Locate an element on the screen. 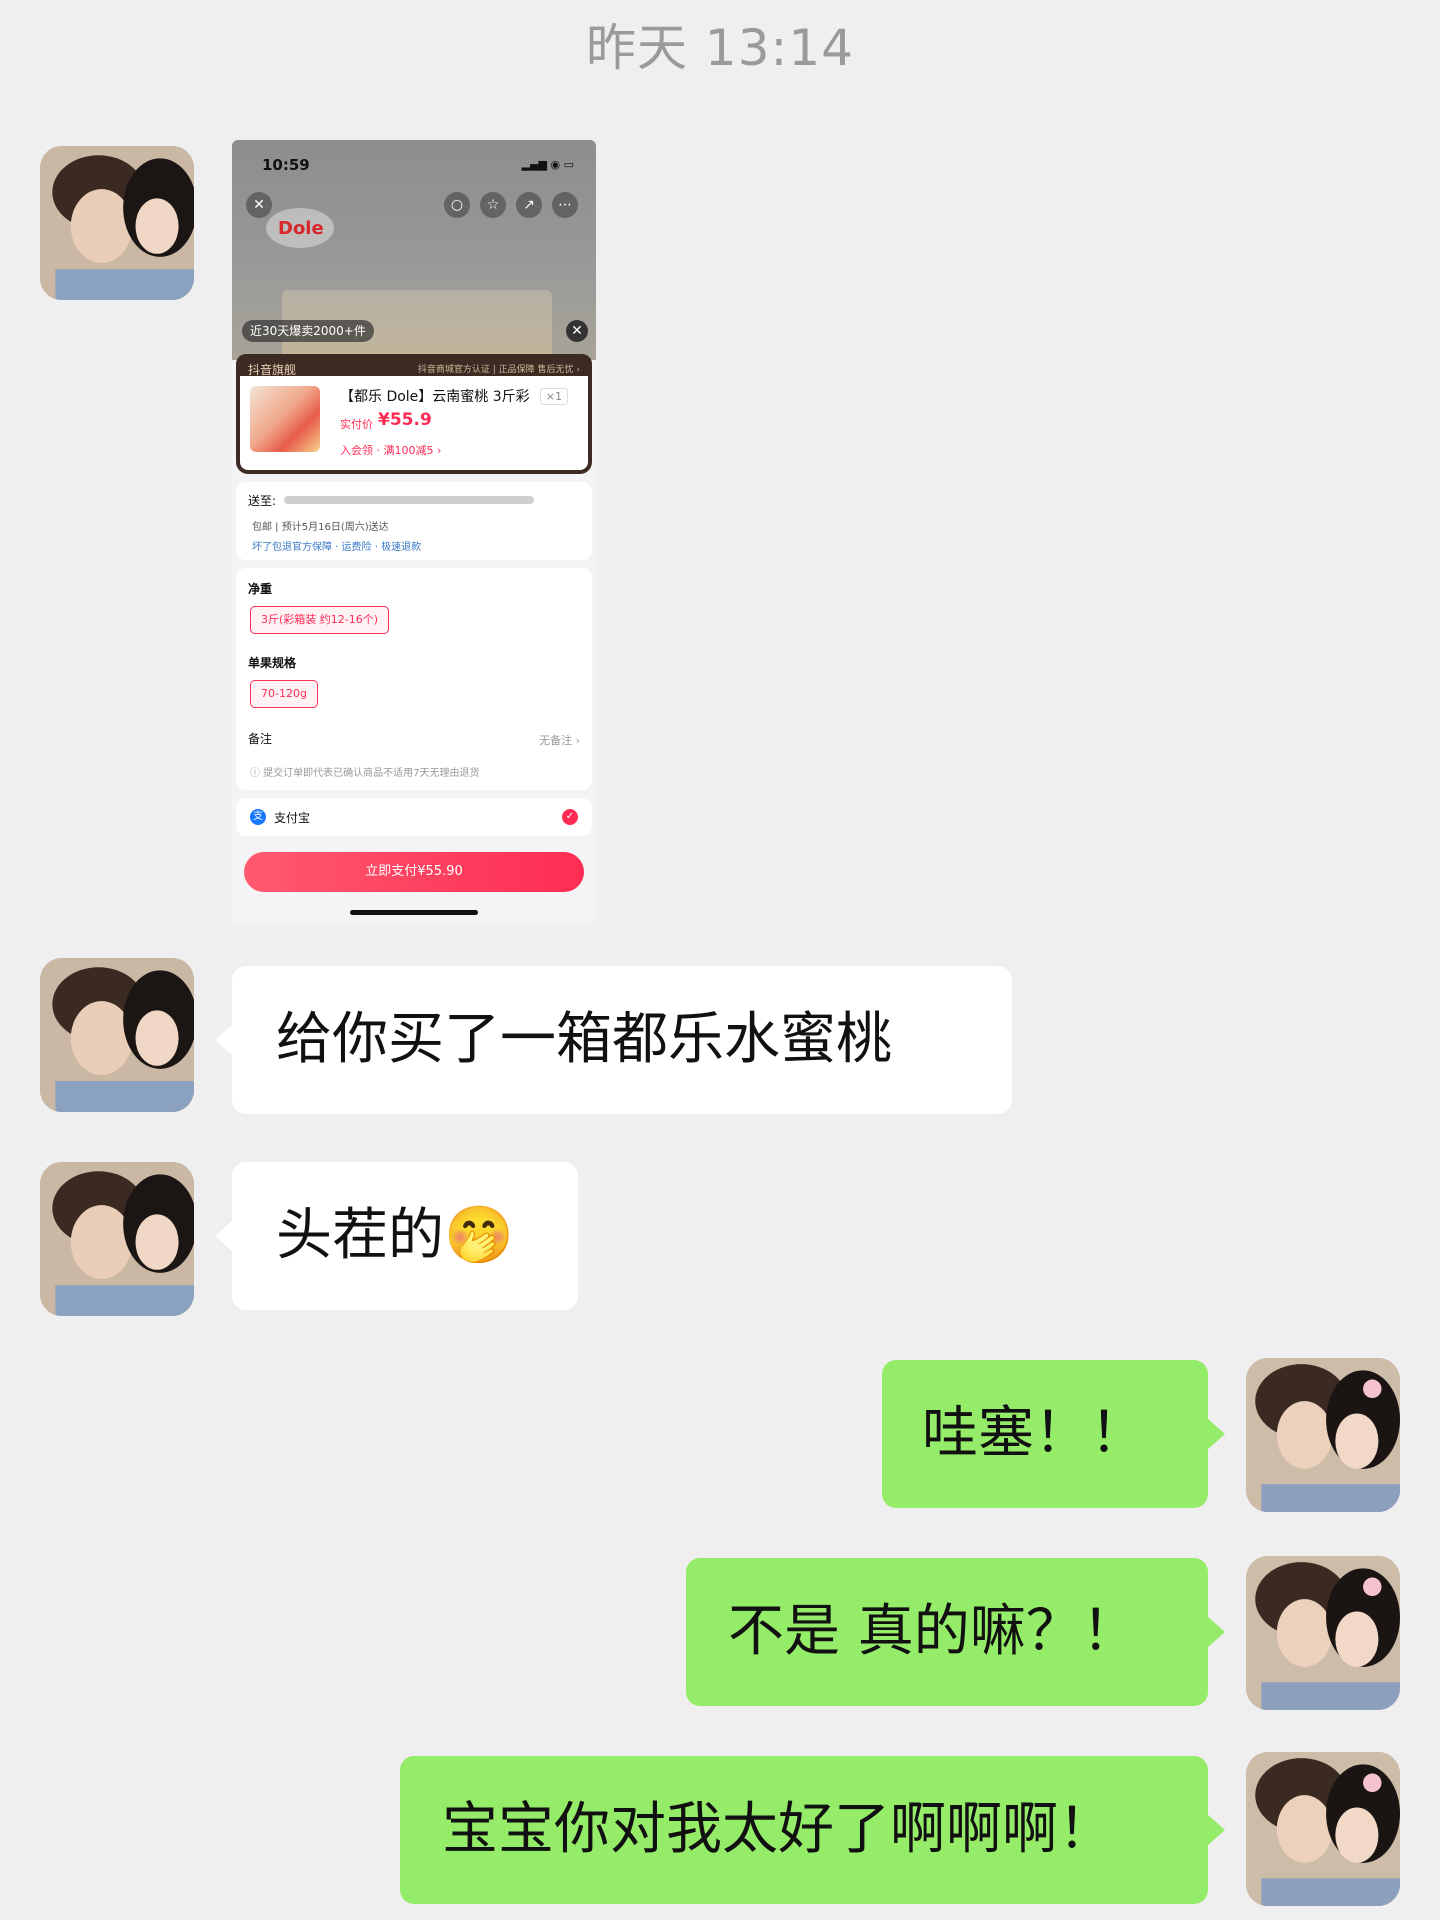 The width and height of the screenshot is (1440, 1920). message-bubble: 给你买了一箱都乐水蜜桃 is located at coordinates (613, 1040).